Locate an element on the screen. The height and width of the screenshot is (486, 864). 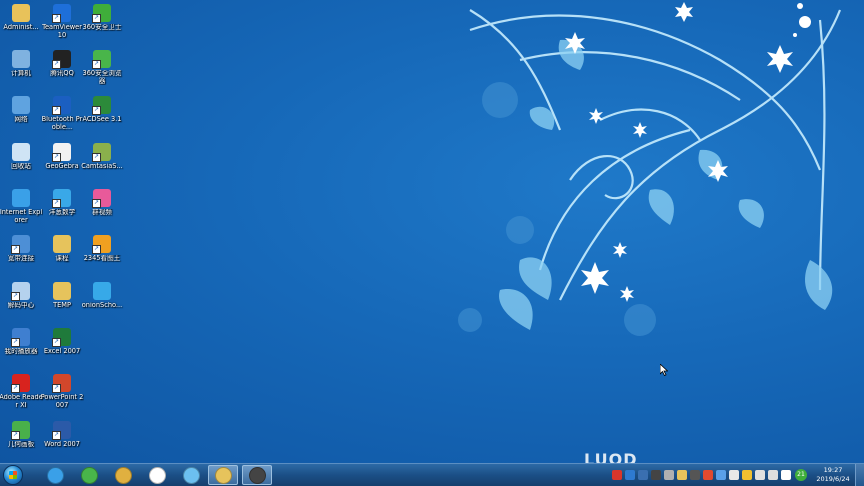
broadband-connection-icon: ↗ is located at coordinates (20, 244).